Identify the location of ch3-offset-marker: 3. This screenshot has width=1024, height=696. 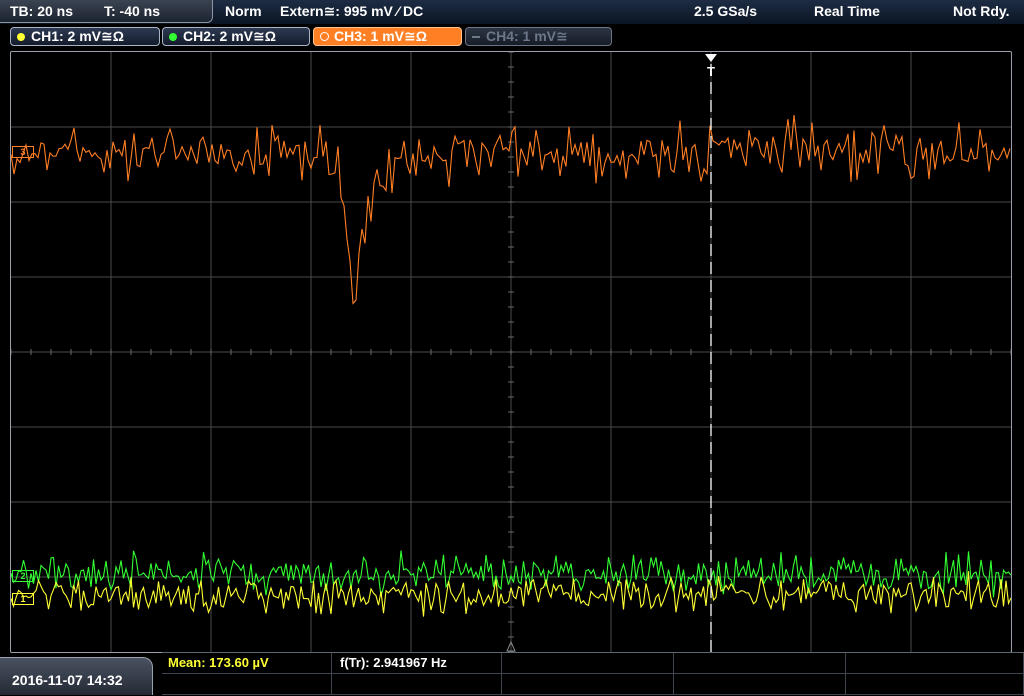
(23, 152).